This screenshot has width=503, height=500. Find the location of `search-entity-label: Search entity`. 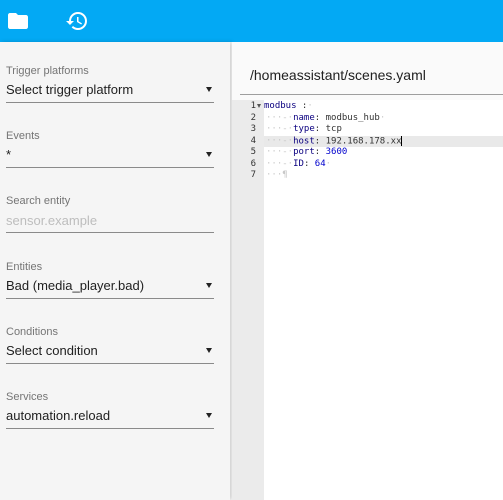

search-entity-label: Search entity is located at coordinates (38, 201).